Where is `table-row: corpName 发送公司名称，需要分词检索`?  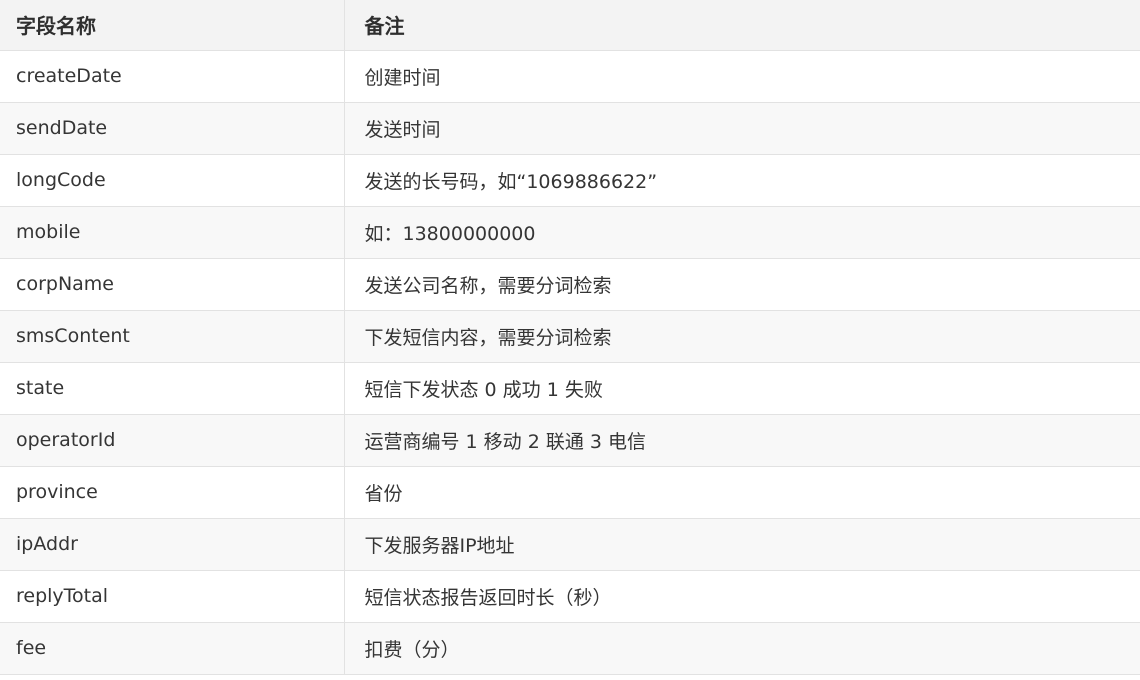
table-row: corpName 发送公司名称，需要分词检索 is located at coordinates (570, 284).